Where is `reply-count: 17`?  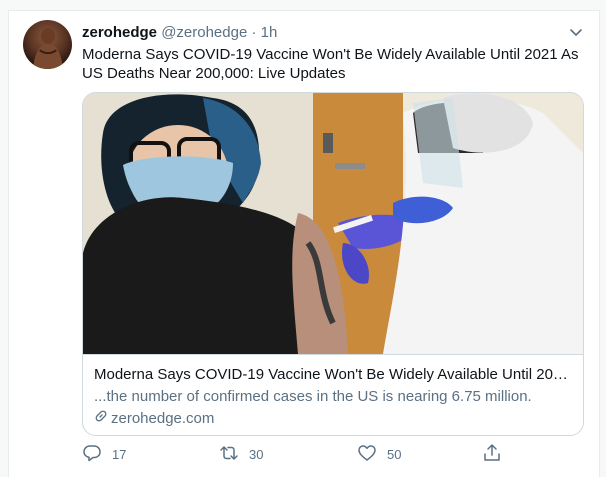
reply-count: 17 is located at coordinates (119, 454).